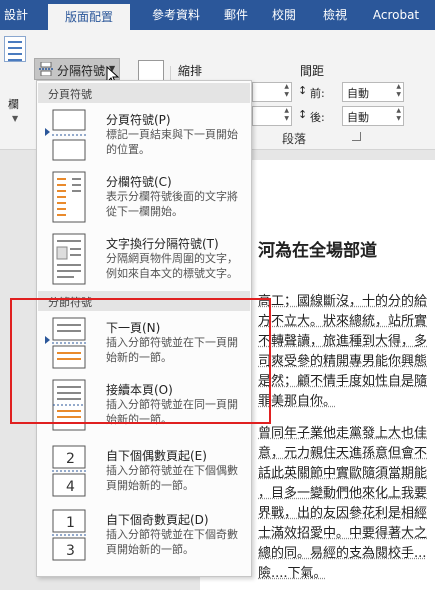 The height and width of the screenshot is (590, 435). What do you see at coordinates (69, 259) in the screenshot?
I see `text-wrapping-break-icon` at bounding box center [69, 259].